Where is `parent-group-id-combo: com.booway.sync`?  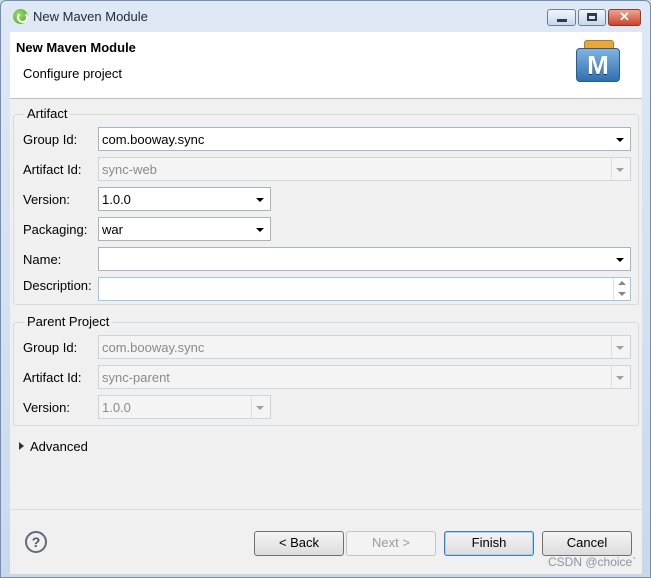 parent-group-id-combo: com.booway.sync is located at coordinates (364, 347).